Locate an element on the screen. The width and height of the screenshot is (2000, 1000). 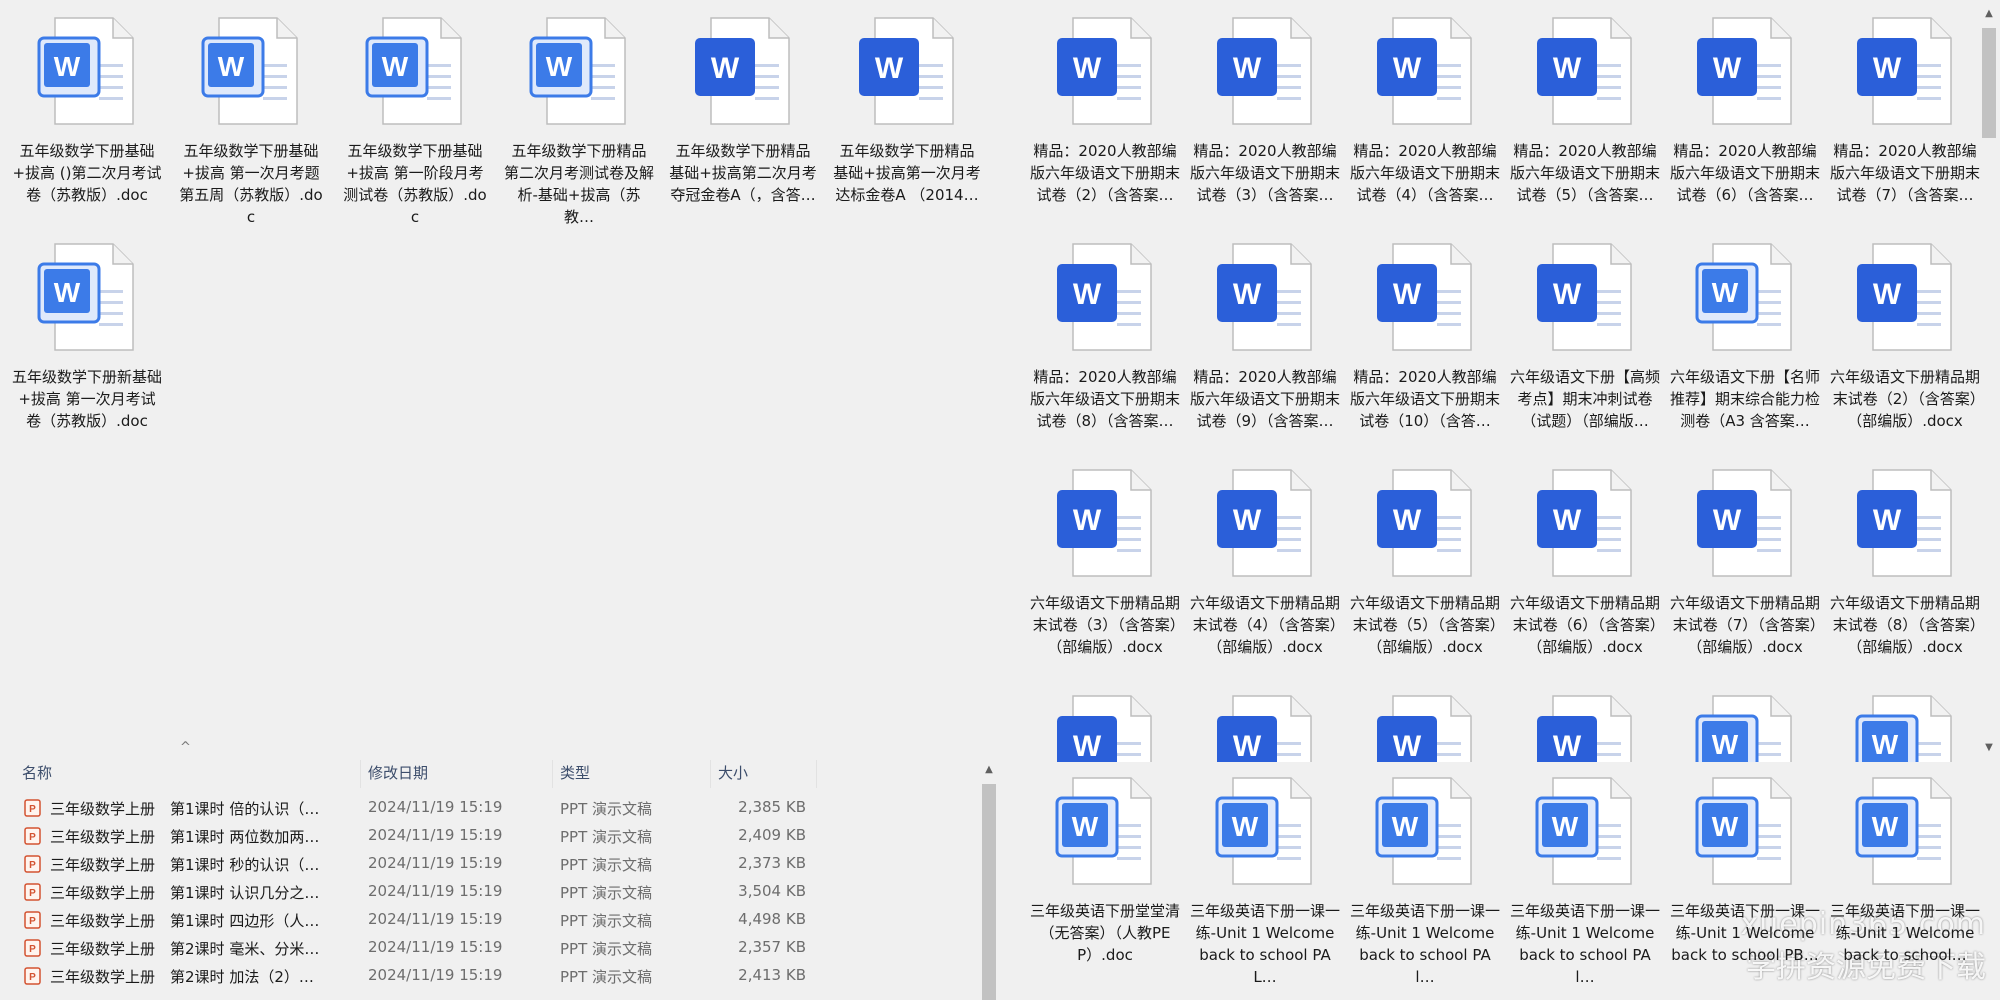
file-icon-item: W 五年级数学下册基础+拔高 第一次月考题第五周（苏教版）.doc is located at coordinates (251, 120).